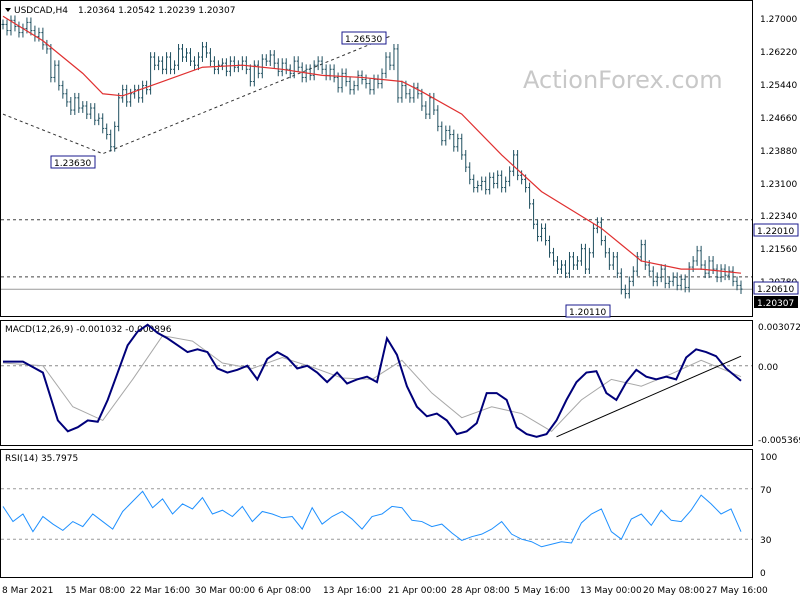 This screenshot has height=600, width=800. Describe the element at coordinates (779, 384) in the screenshot. I see `macd-y-axis: 0.003072 0.00 -0.005369` at that location.